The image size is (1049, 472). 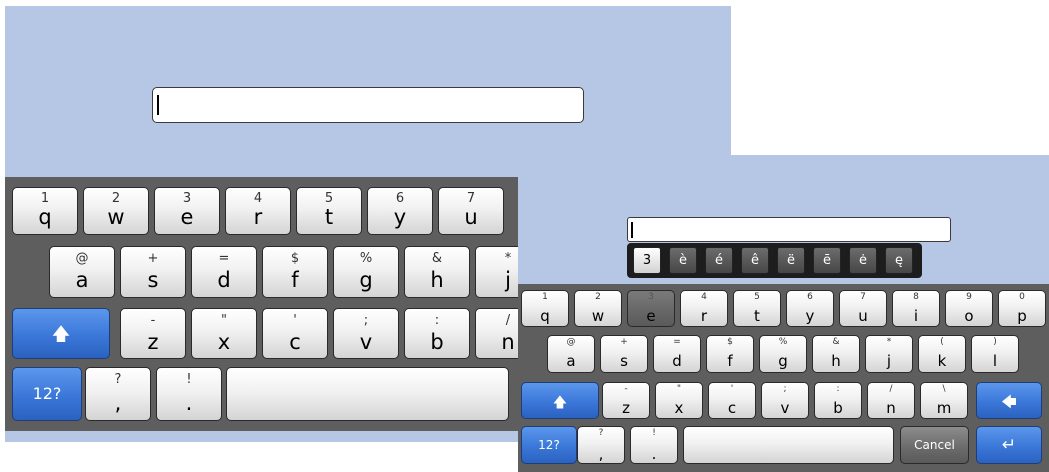 I want to click on key-main-label: t, so click(x=329, y=217).